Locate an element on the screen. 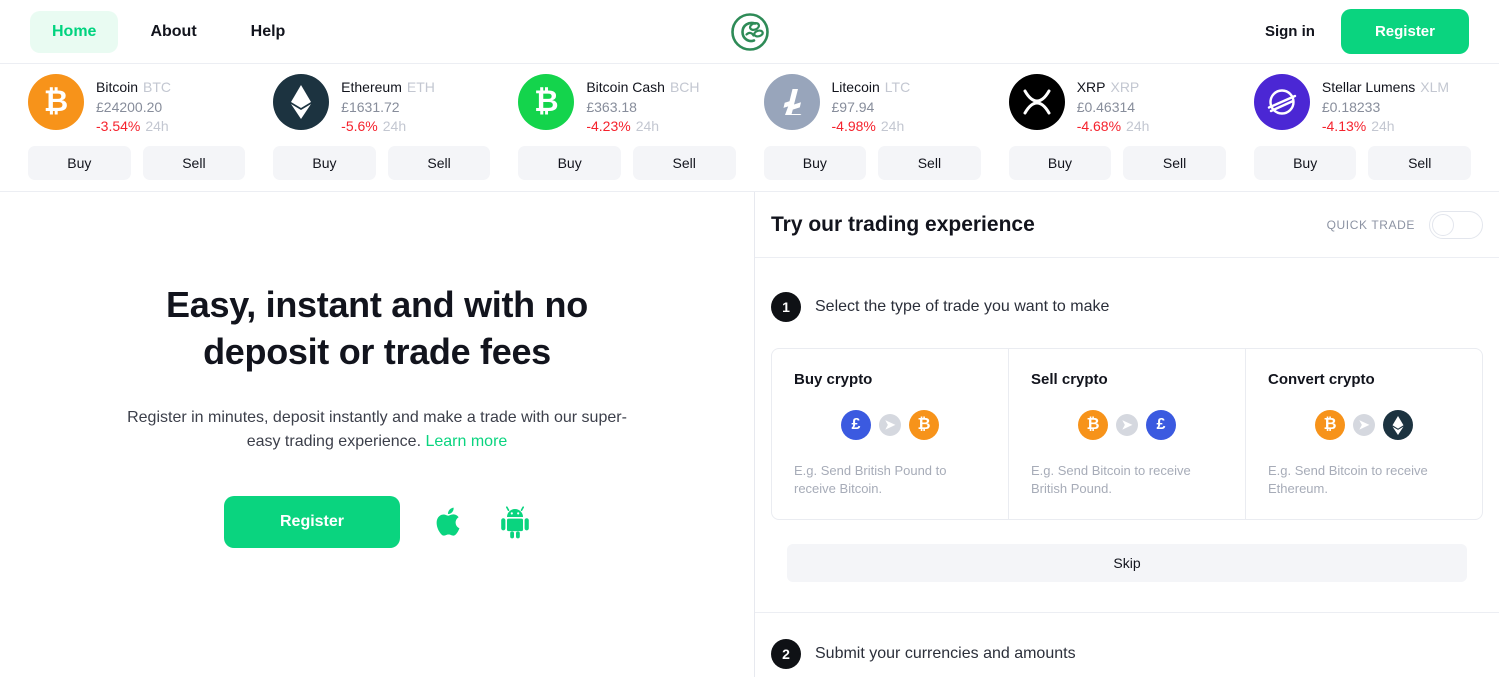 The height and width of the screenshot is (678, 1499). ticker-change: -4.13% is located at coordinates (1344, 126).